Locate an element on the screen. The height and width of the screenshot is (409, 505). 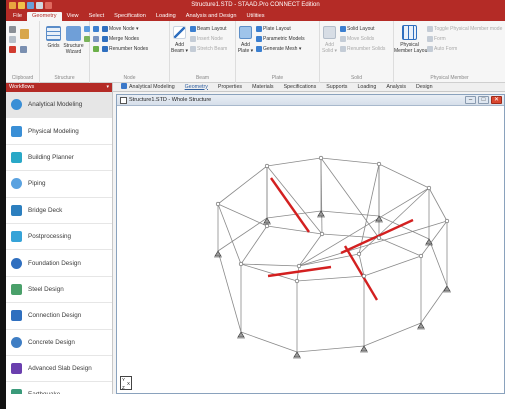
page-tab-geometry: Geometry is located at coordinates (196, 87).